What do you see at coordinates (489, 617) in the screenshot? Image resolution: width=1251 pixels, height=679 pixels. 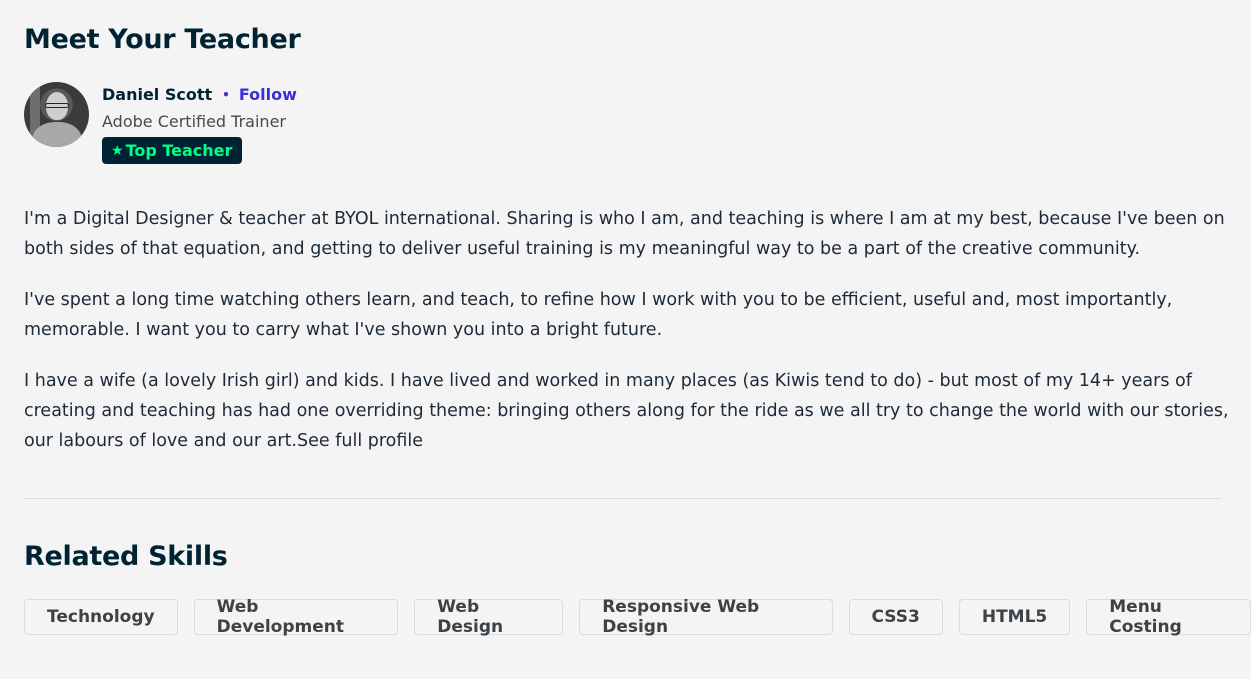 I see `skill-chip: Web Design` at bounding box center [489, 617].